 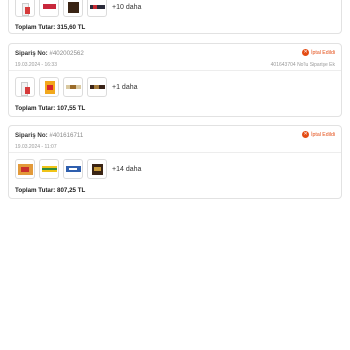 What do you see at coordinates (50, 27) in the screenshot?
I see `order-total: Toplam Tutar: 315,60 TL` at bounding box center [50, 27].